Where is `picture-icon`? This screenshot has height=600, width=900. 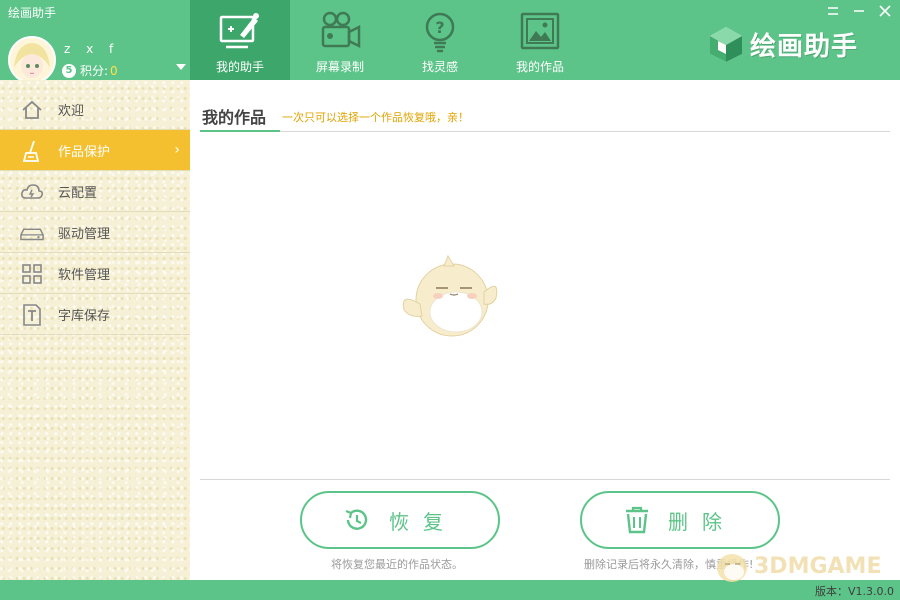 picture-icon is located at coordinates (540, 31).